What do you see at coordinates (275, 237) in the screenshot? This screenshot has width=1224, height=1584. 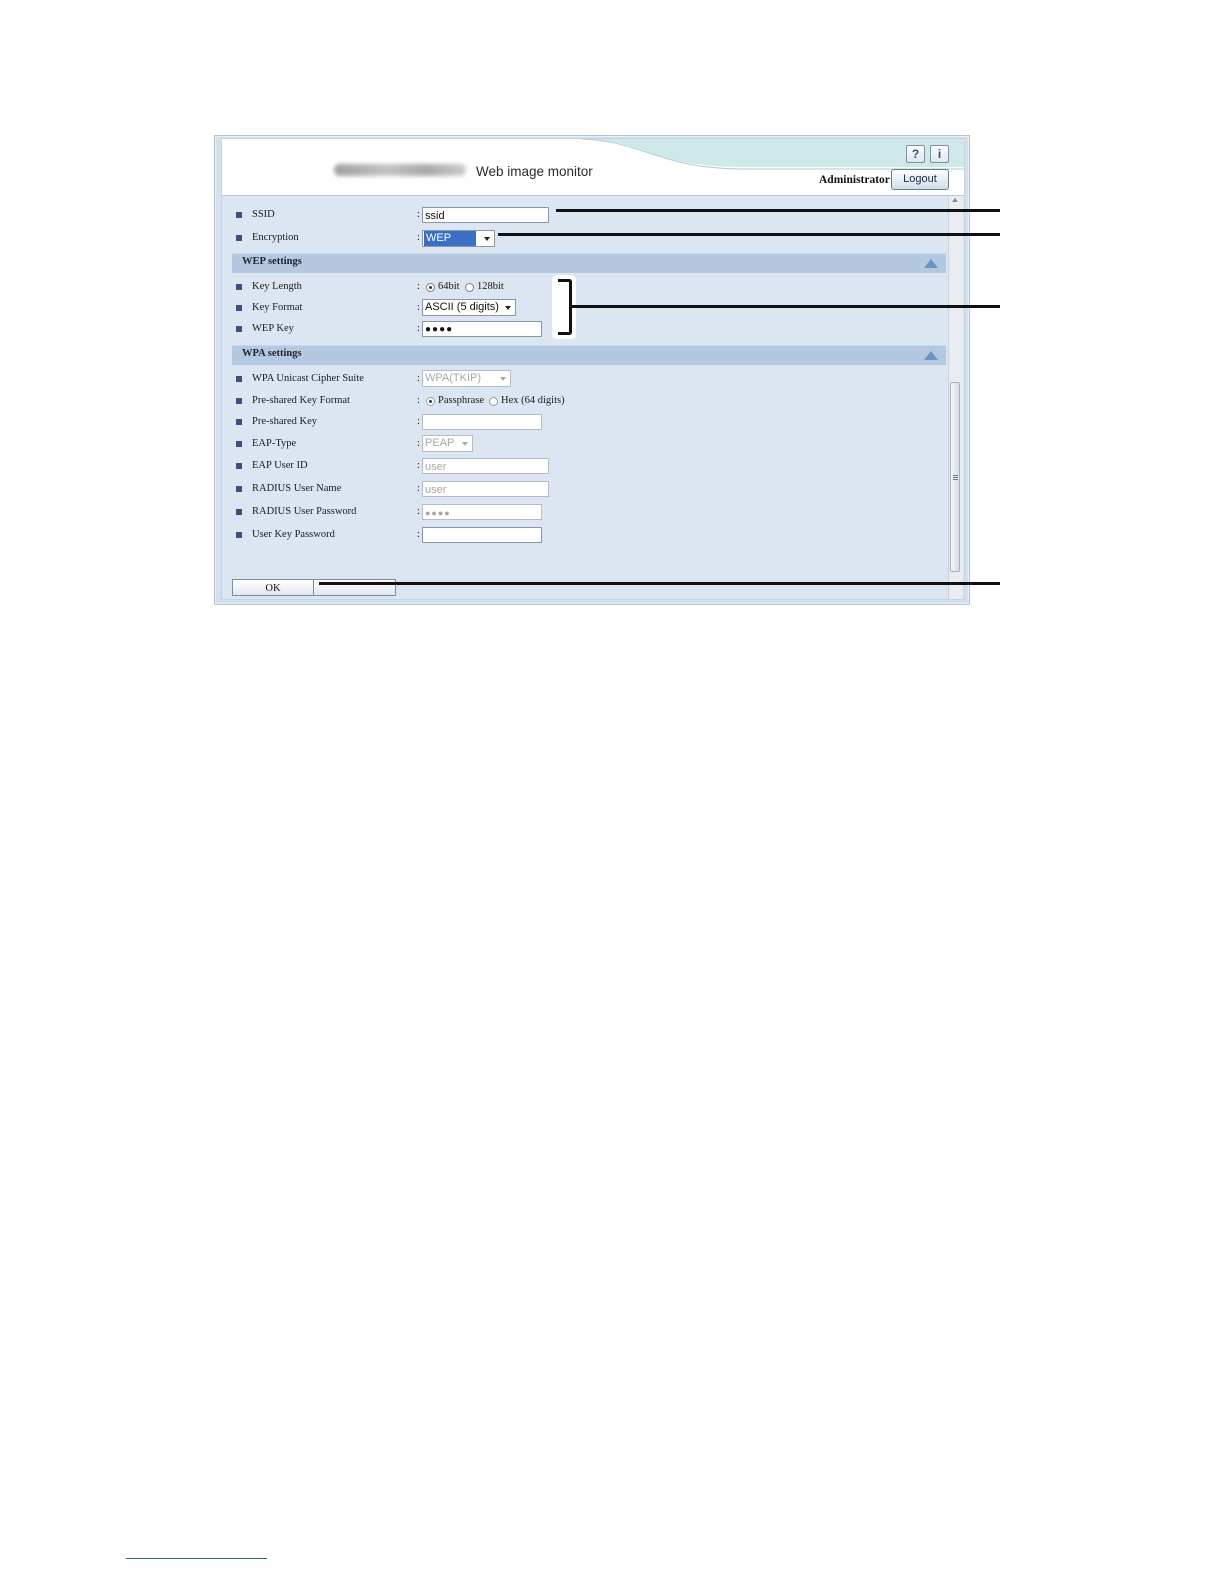 I see `encryption-label: Encryption` at bounding box center [275, 237].